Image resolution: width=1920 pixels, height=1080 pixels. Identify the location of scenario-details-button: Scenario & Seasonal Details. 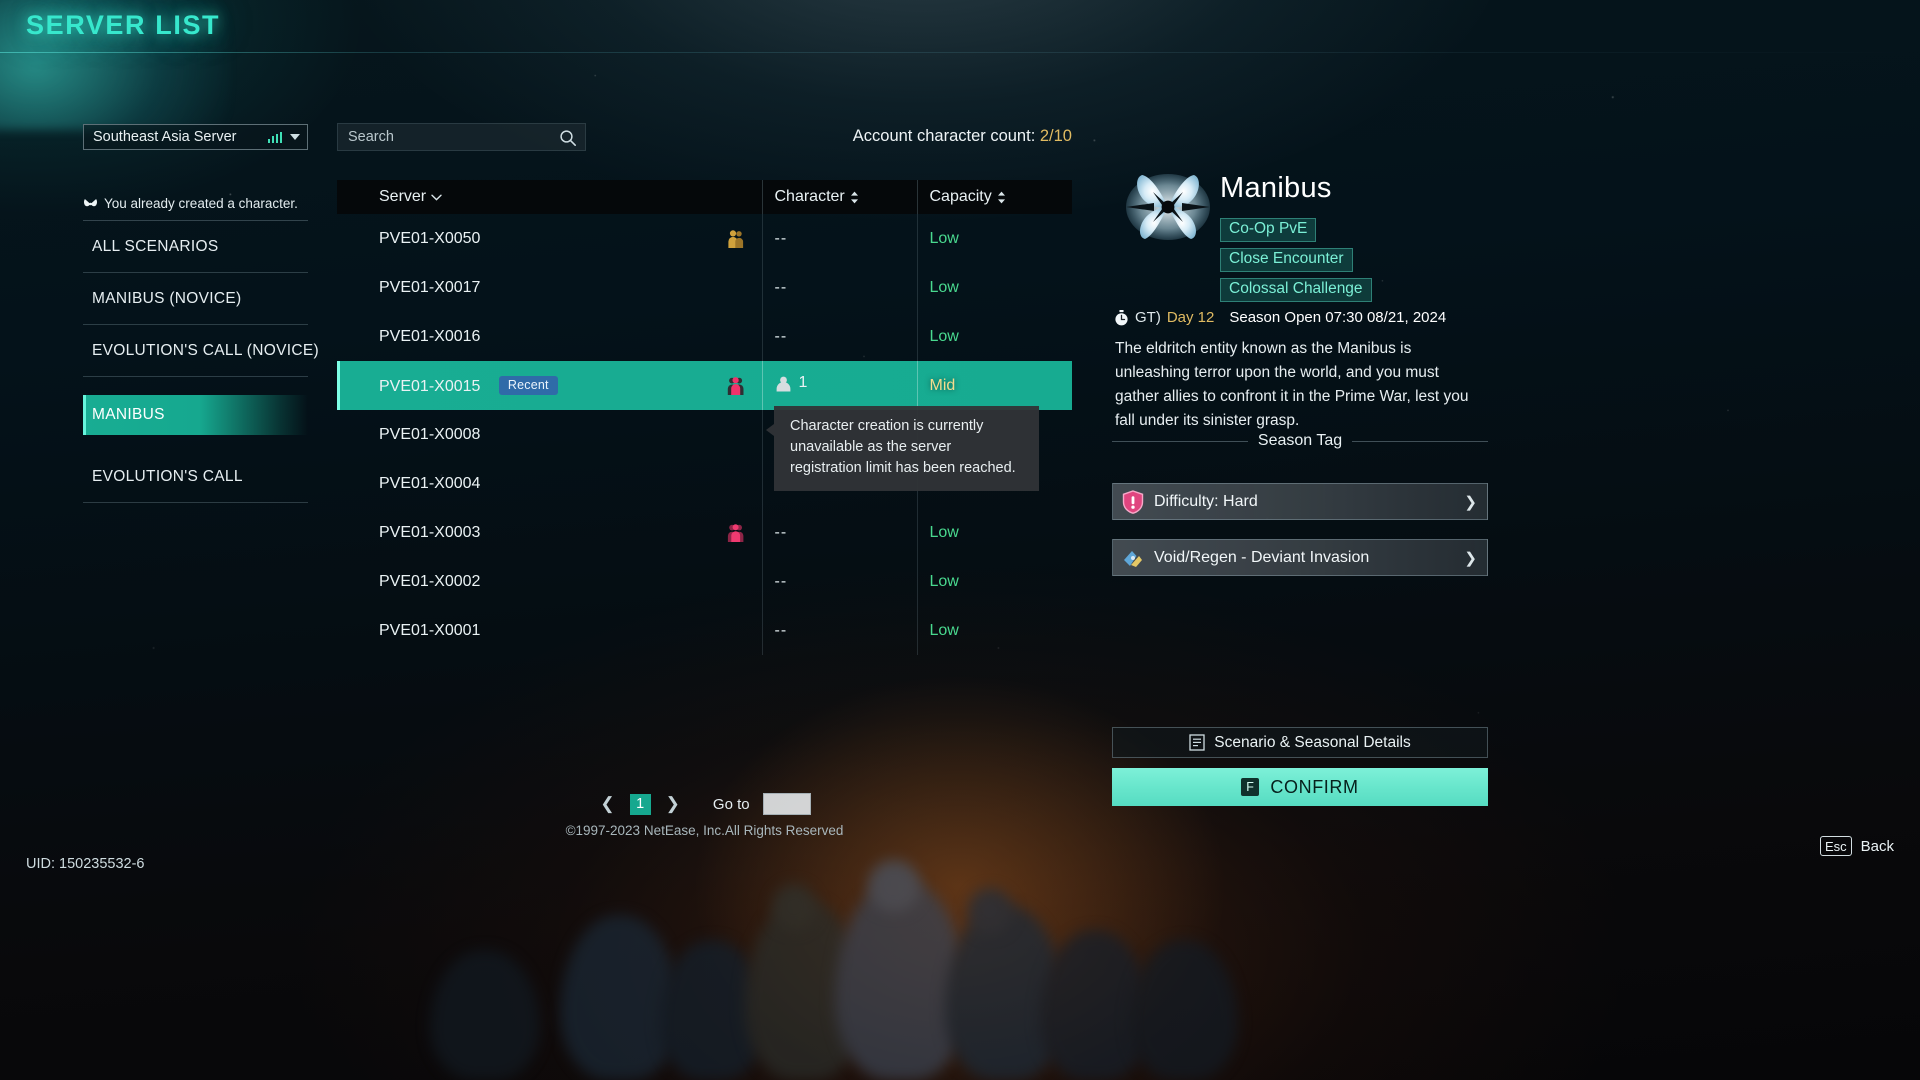
(1300, 742).